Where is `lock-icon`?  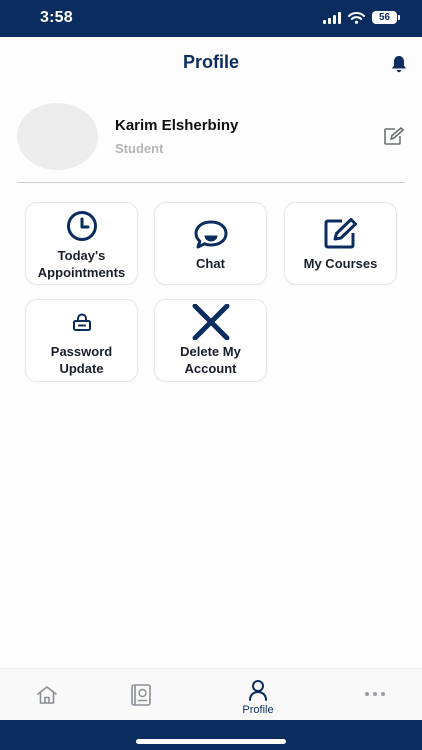 lock-icon is located at coordinates (81, 322).